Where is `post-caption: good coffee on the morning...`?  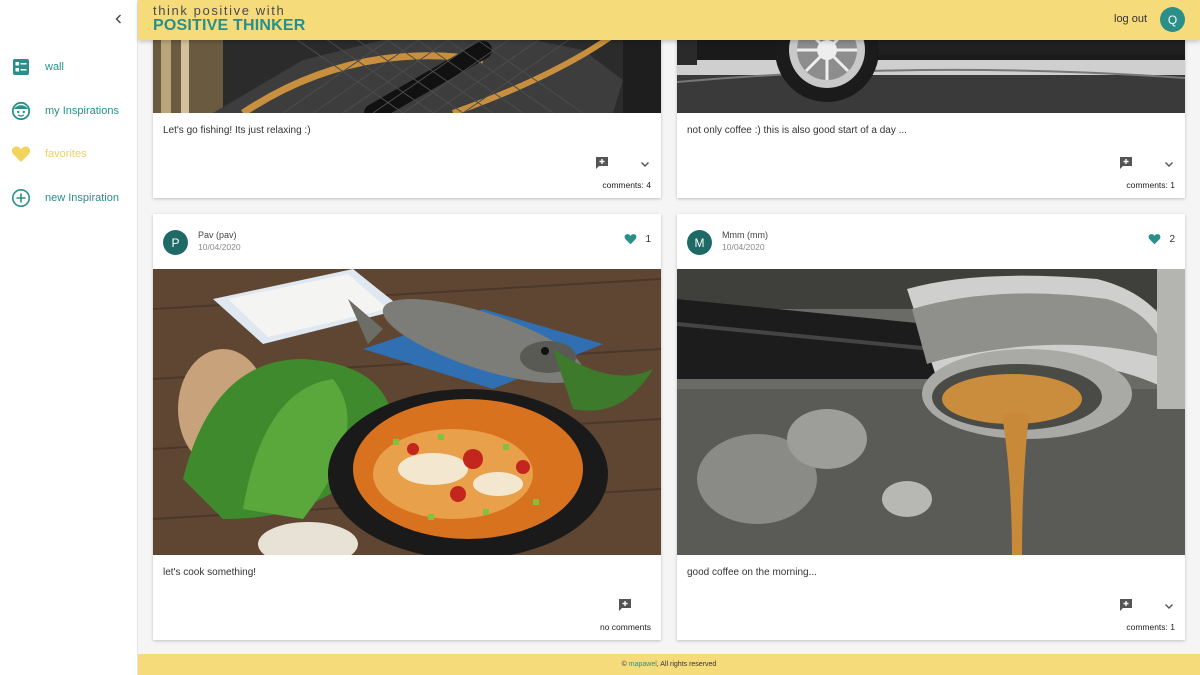
post-caption: good coffee on the morning... is located at coordinates (752, 572).